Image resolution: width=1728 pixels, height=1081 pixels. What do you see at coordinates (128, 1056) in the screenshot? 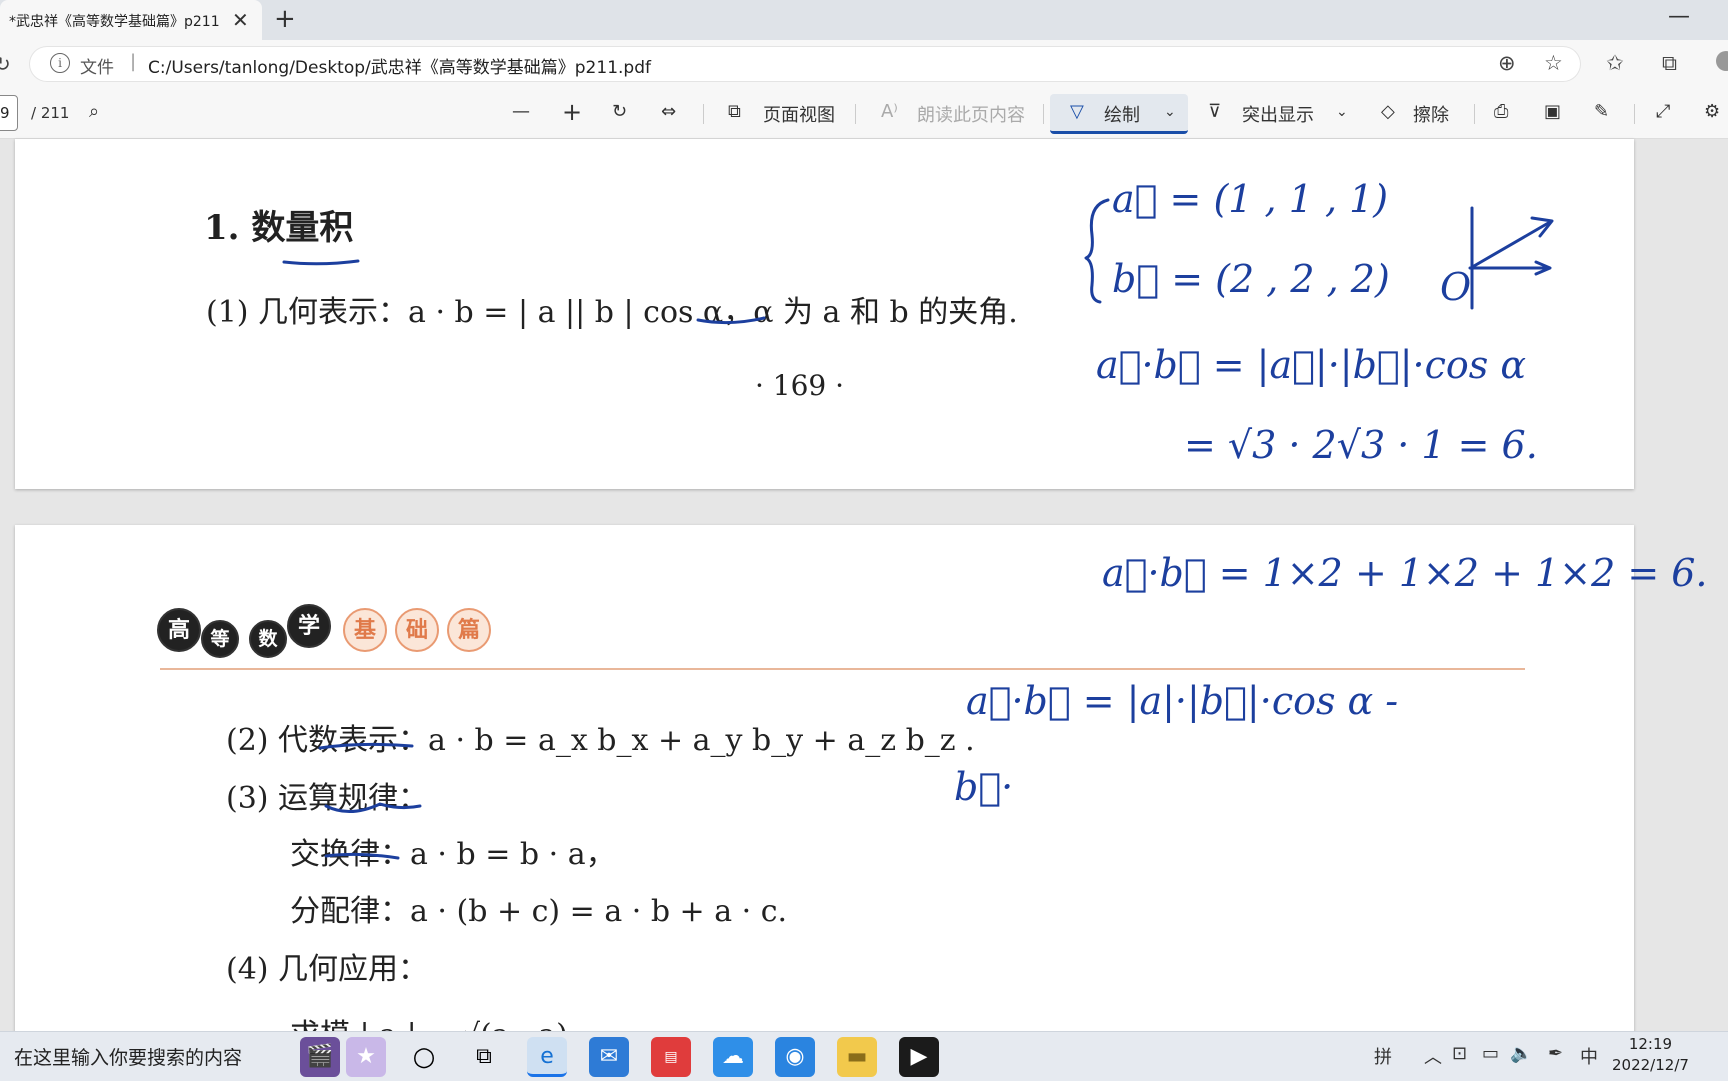
I see `taskbar-search: 在这里输入你要搜索的内容` at bounding box center [128, 1056].